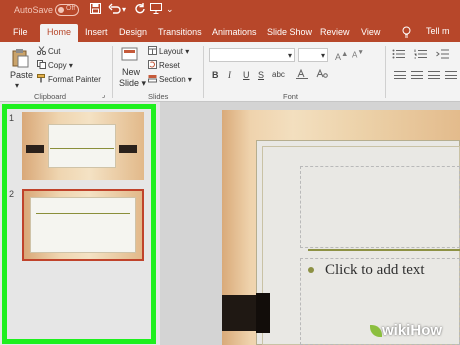  Describe the element at coordinates (41, 78) in the screenshot. I see `paintbrush-icon` at that location.